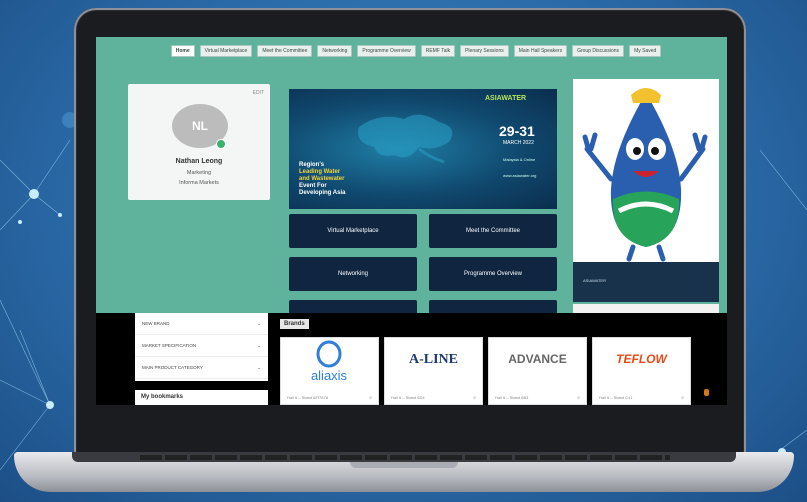 The height and width of the screenshot is (502, 807). Describe the element at coordinates (405, 457) in the screenshot. I see `laptop-keyboard` at that location.